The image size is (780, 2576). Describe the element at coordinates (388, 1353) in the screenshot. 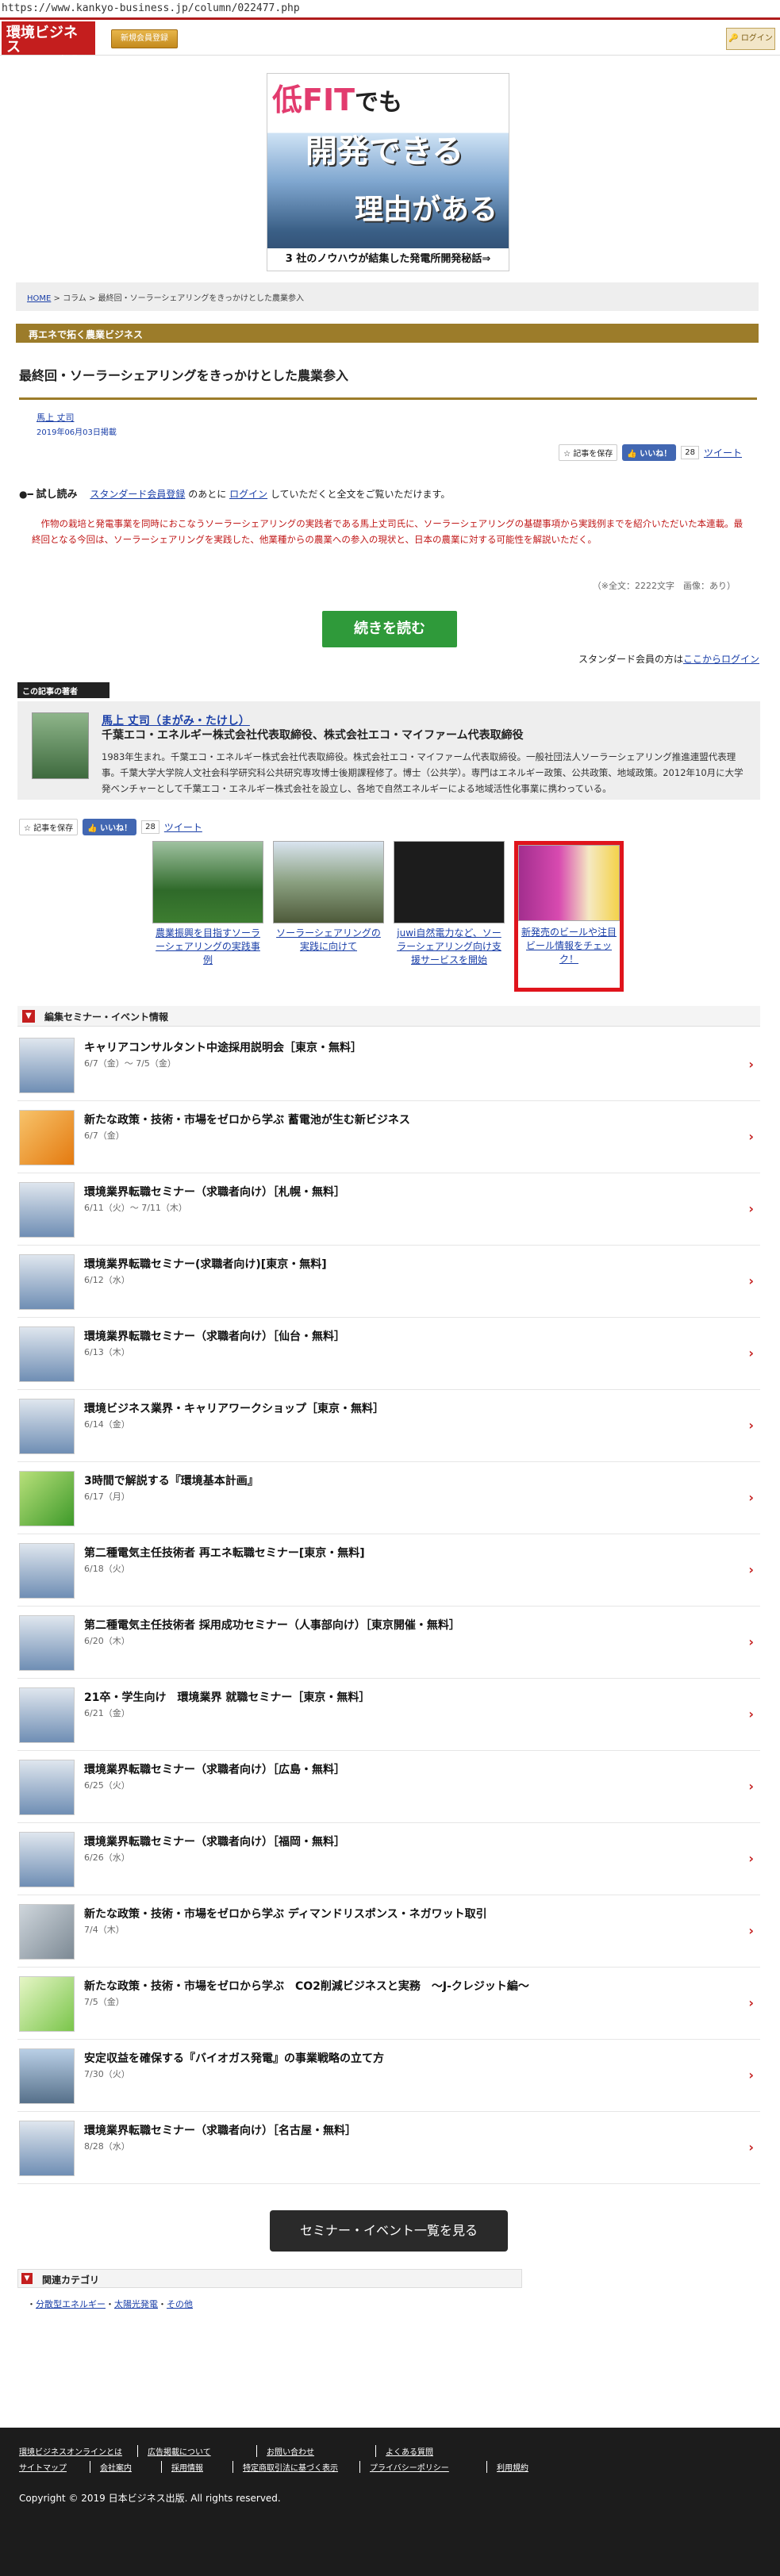

I see `seminar-item: 環境業界転職セミナー（求職者向け）［仙台・無料］ 6/13（木） ›` at that location.